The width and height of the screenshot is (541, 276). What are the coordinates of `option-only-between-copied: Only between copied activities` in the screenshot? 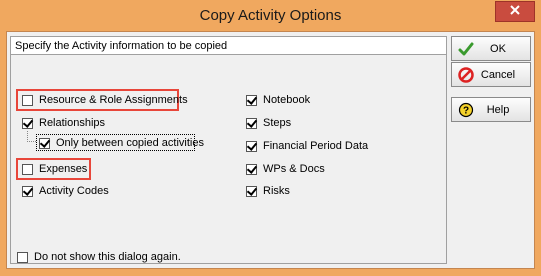 It's located at (121, 143).